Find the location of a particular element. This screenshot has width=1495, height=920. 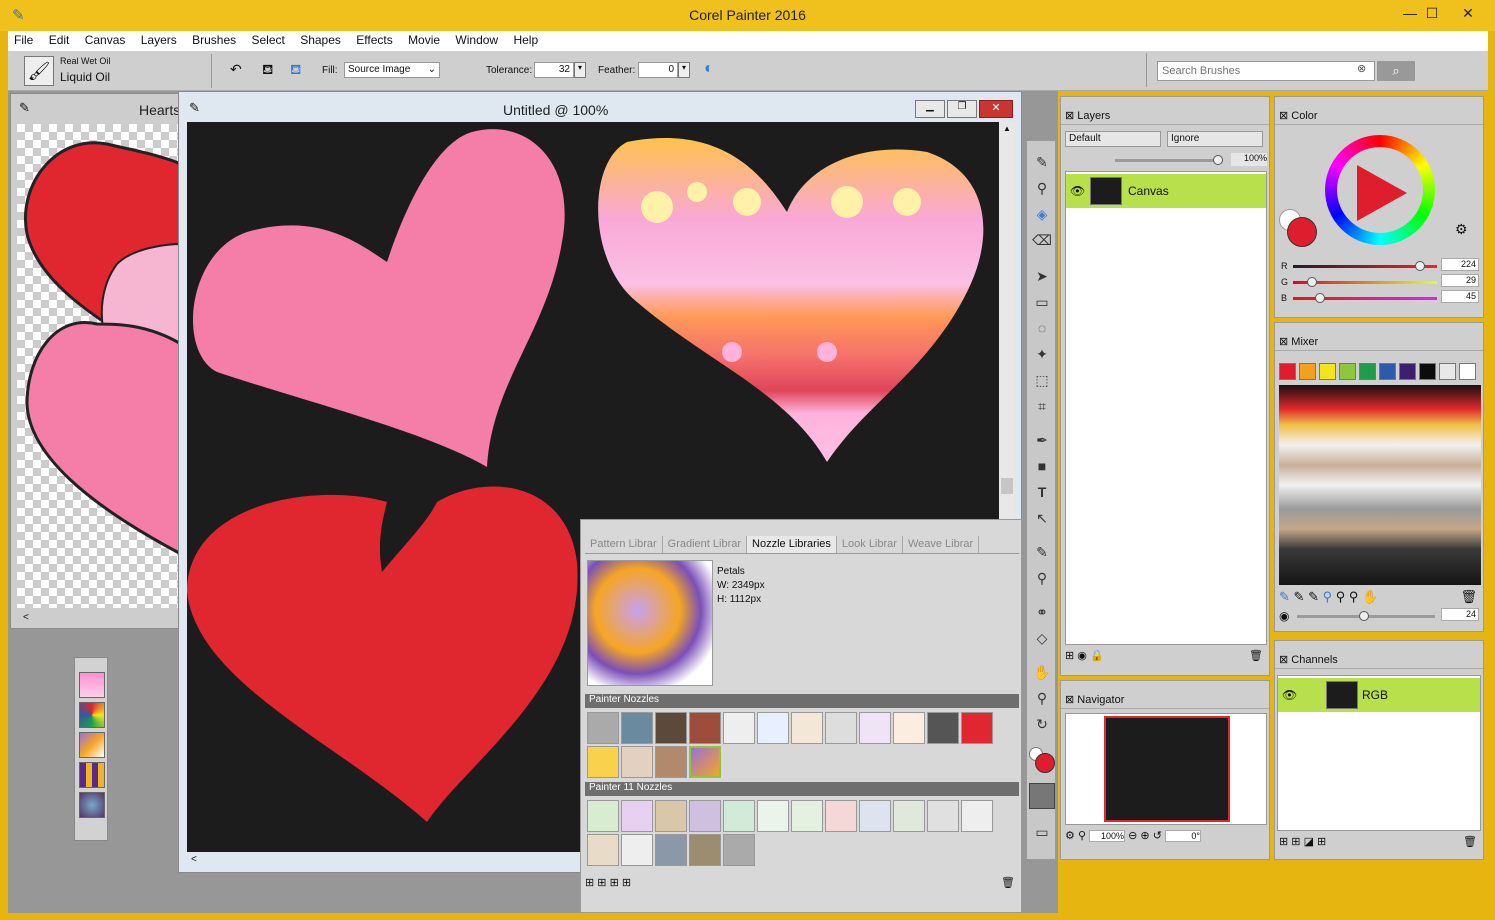

sample-color-icon: ⚲ is located at coordinates (1328, 596).